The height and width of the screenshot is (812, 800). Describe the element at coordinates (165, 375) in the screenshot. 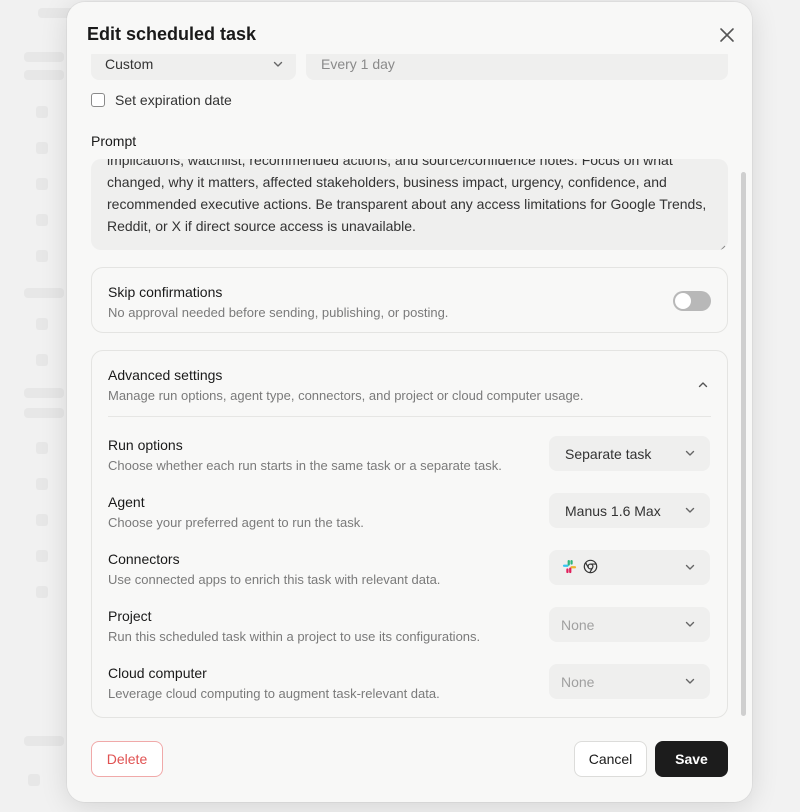

I see `advanced-settings-title: Advanced settings` at that location.